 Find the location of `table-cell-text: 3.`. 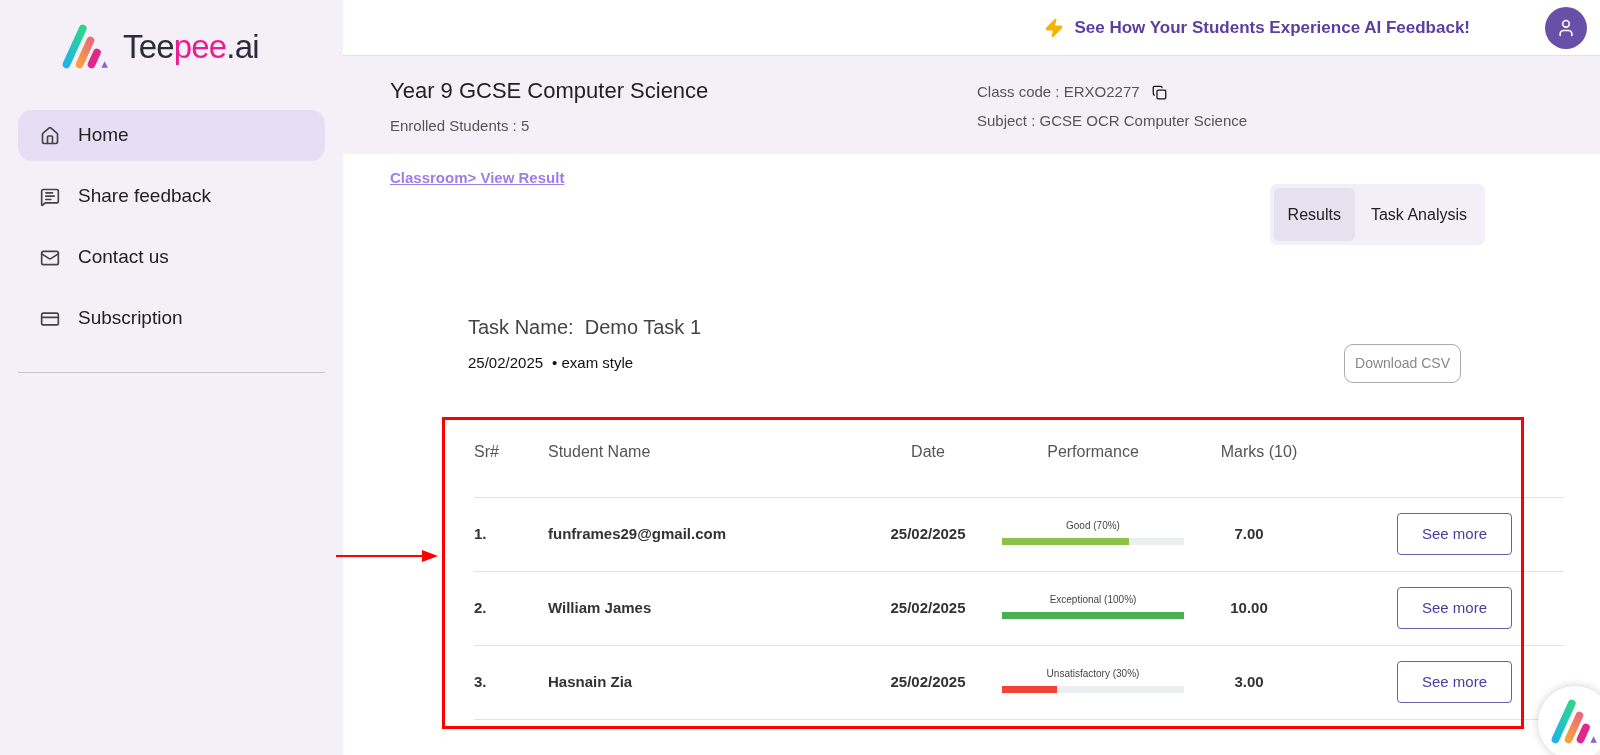

table-cell-text: 3. is located at coordinates (481, 681).